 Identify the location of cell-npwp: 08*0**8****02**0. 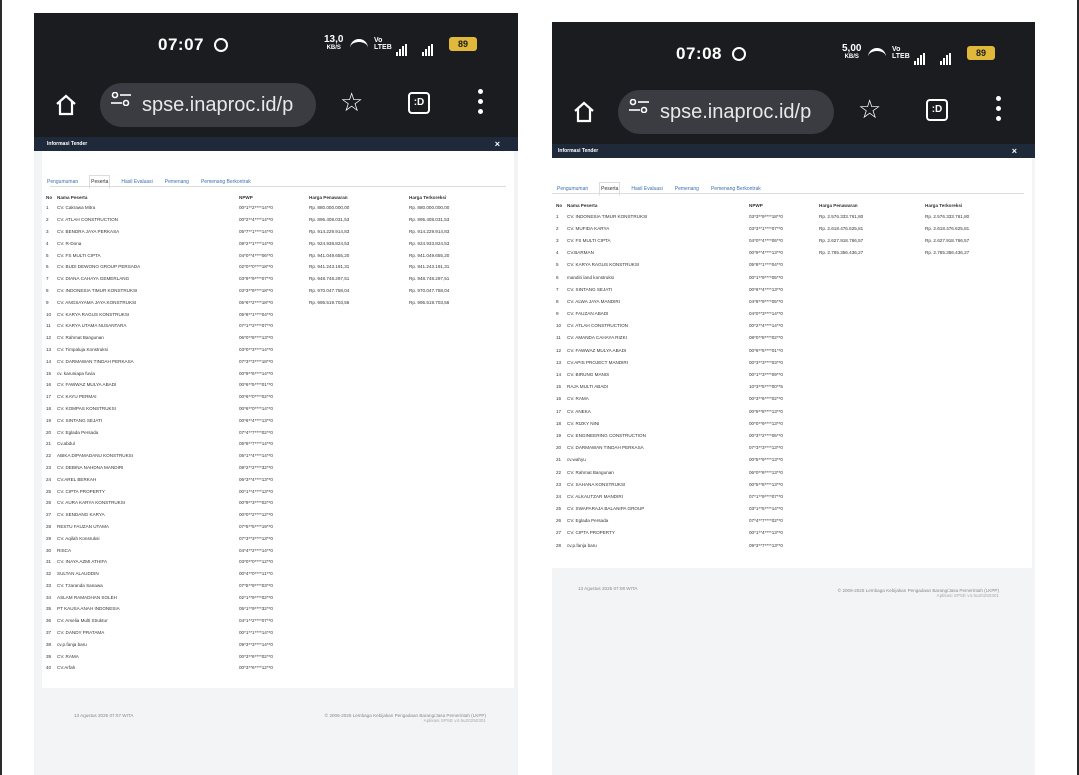
(766, 338).